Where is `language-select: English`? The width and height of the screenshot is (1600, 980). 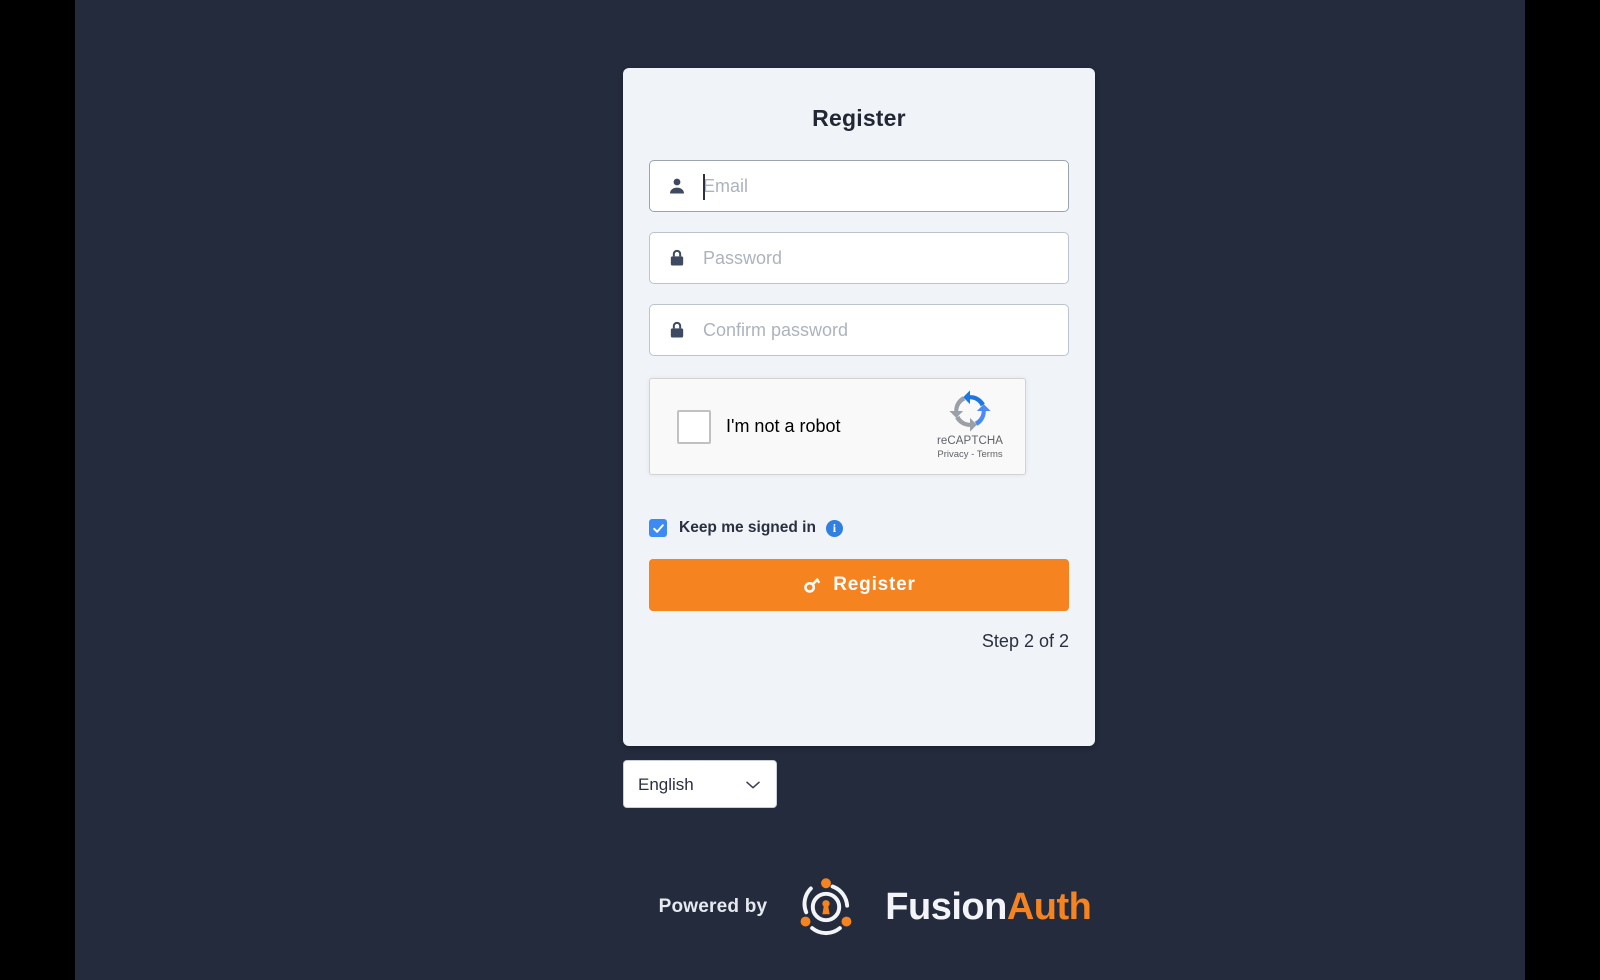 language-select: English is located at coordinates (700, 784).